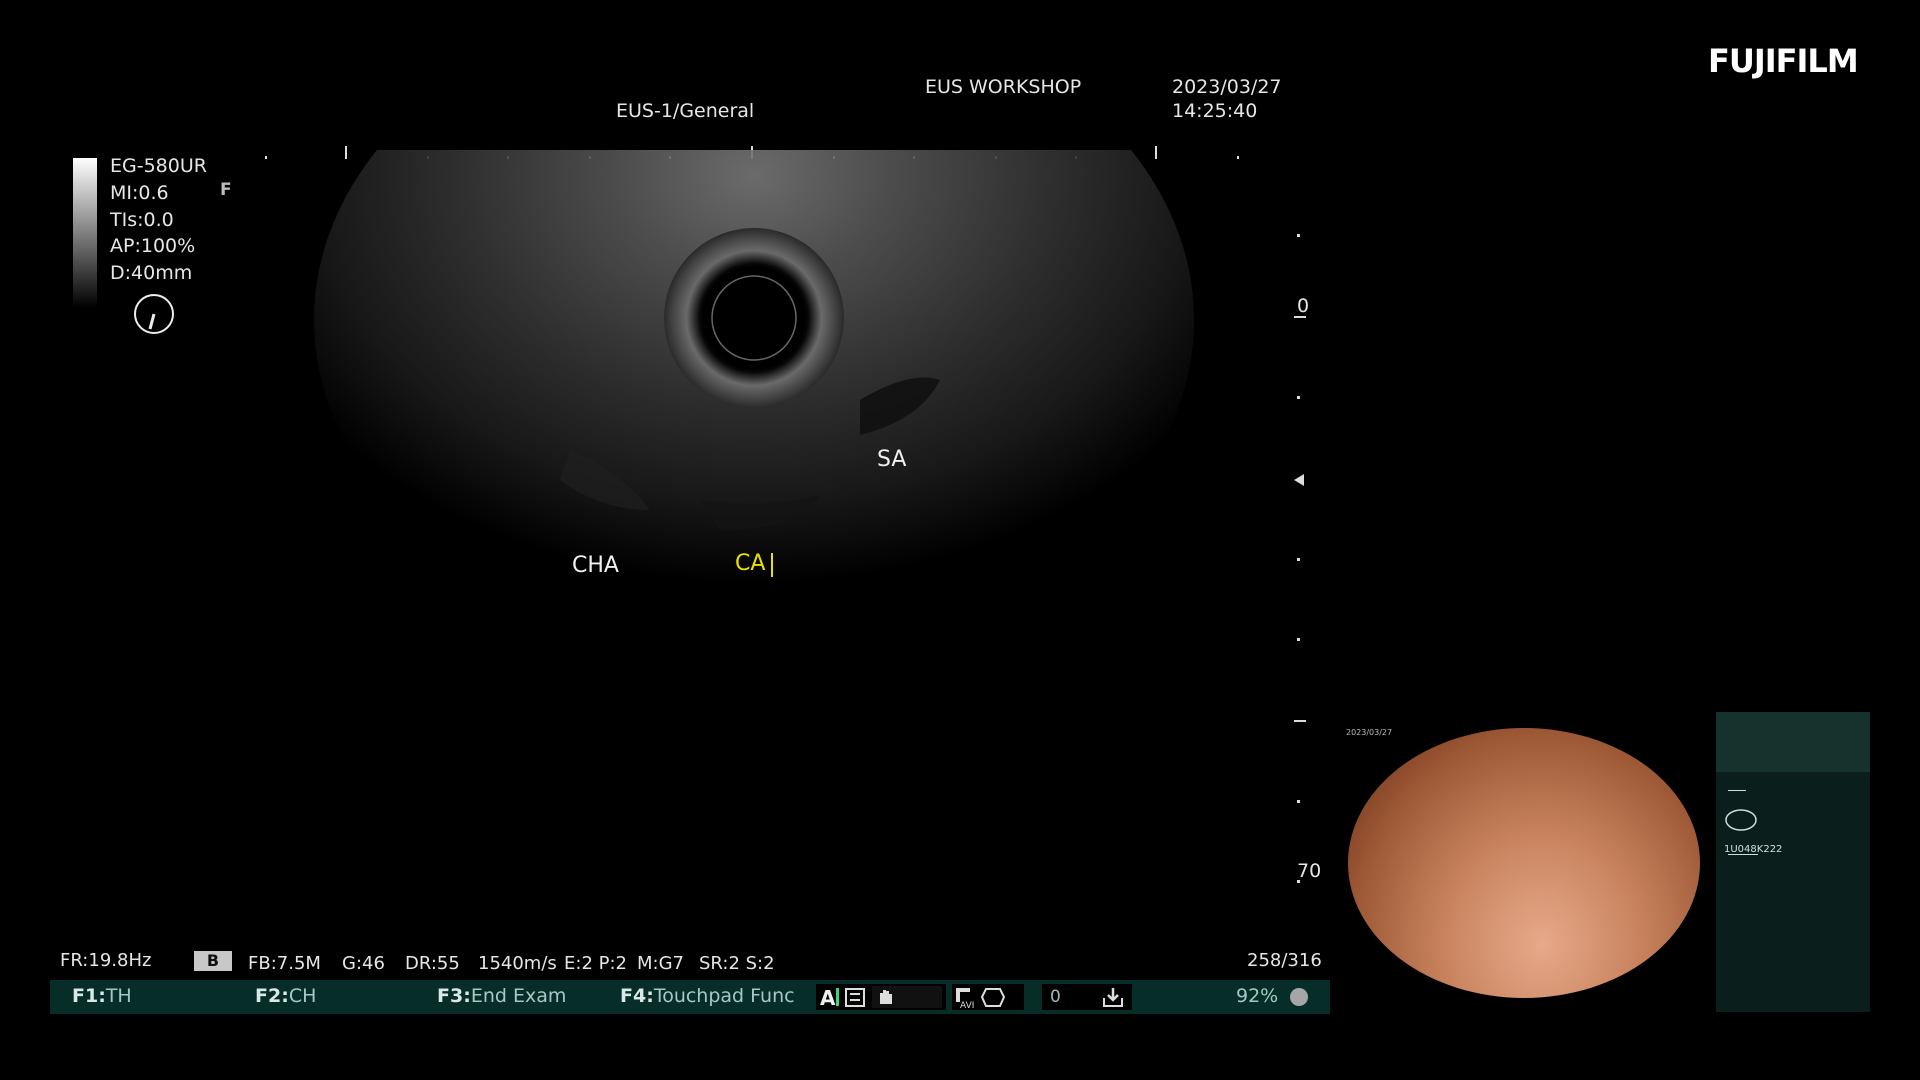 The image size is (1920, 1080). What do you see at coordinates (89, 996) in the screenshot?
I see `f1-key: F1:` at bounding box center [89, 996].